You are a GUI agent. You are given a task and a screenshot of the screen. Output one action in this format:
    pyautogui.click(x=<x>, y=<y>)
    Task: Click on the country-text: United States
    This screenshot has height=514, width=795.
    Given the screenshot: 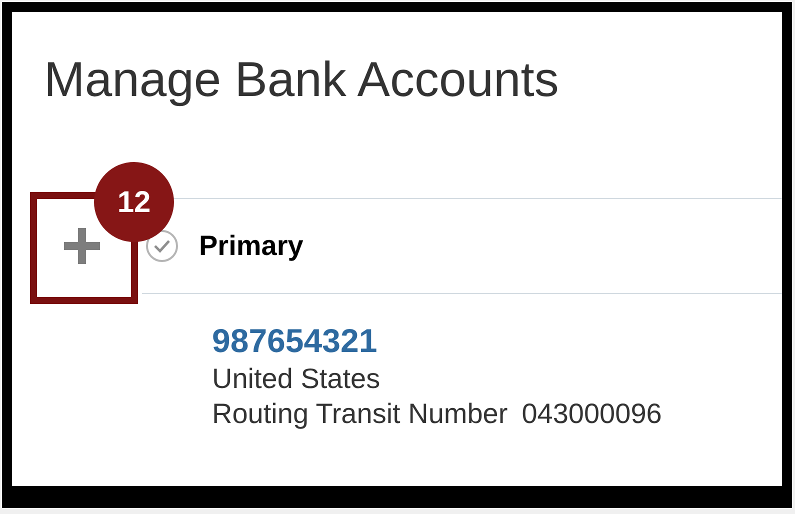 What is the action you would take?
    pyautogui.click(x=296, y=379)
    